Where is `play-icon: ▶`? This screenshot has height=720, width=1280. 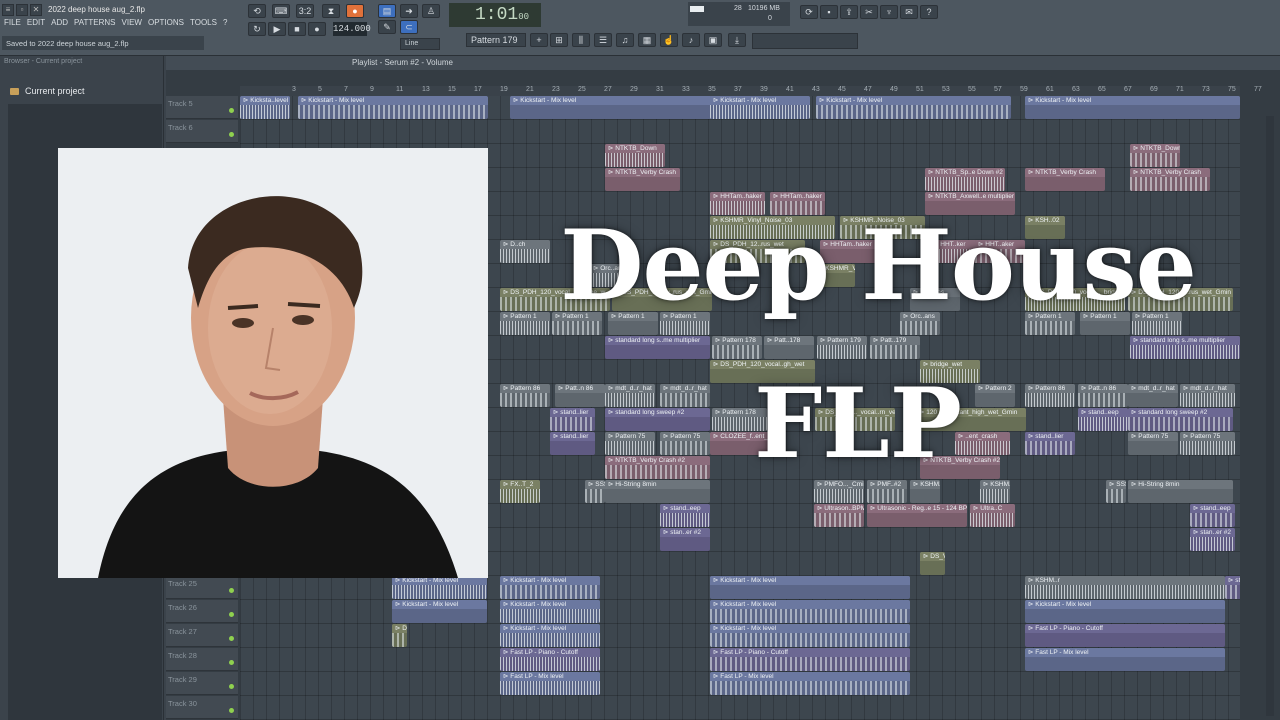 play-icon: ▶ is located at coordinates (277, 29).